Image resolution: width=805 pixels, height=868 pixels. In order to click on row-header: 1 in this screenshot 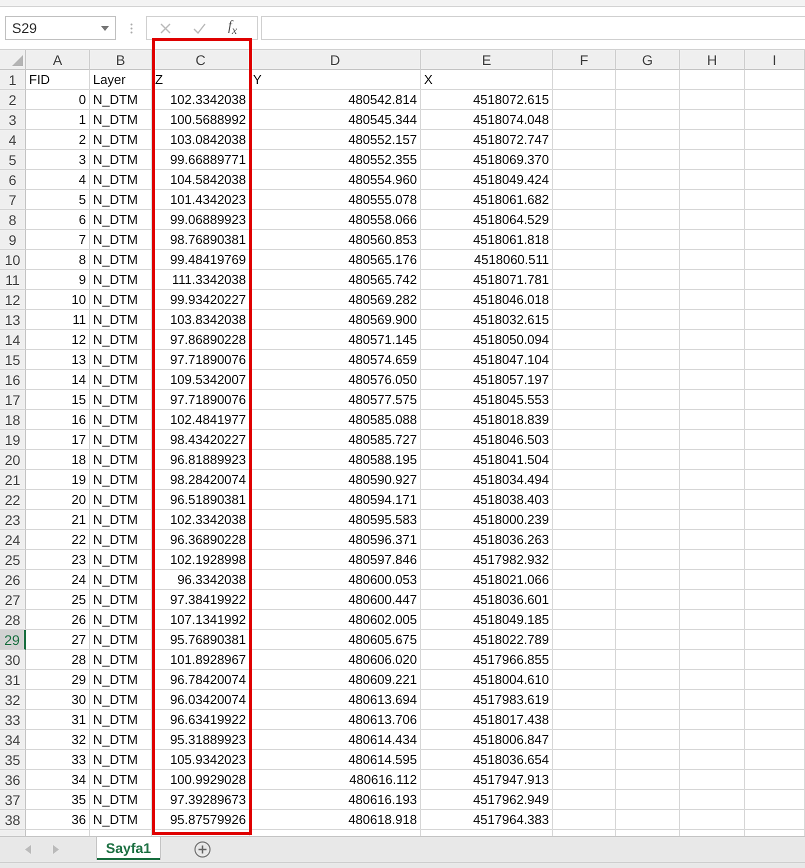, I will do `click(13, 80)`.